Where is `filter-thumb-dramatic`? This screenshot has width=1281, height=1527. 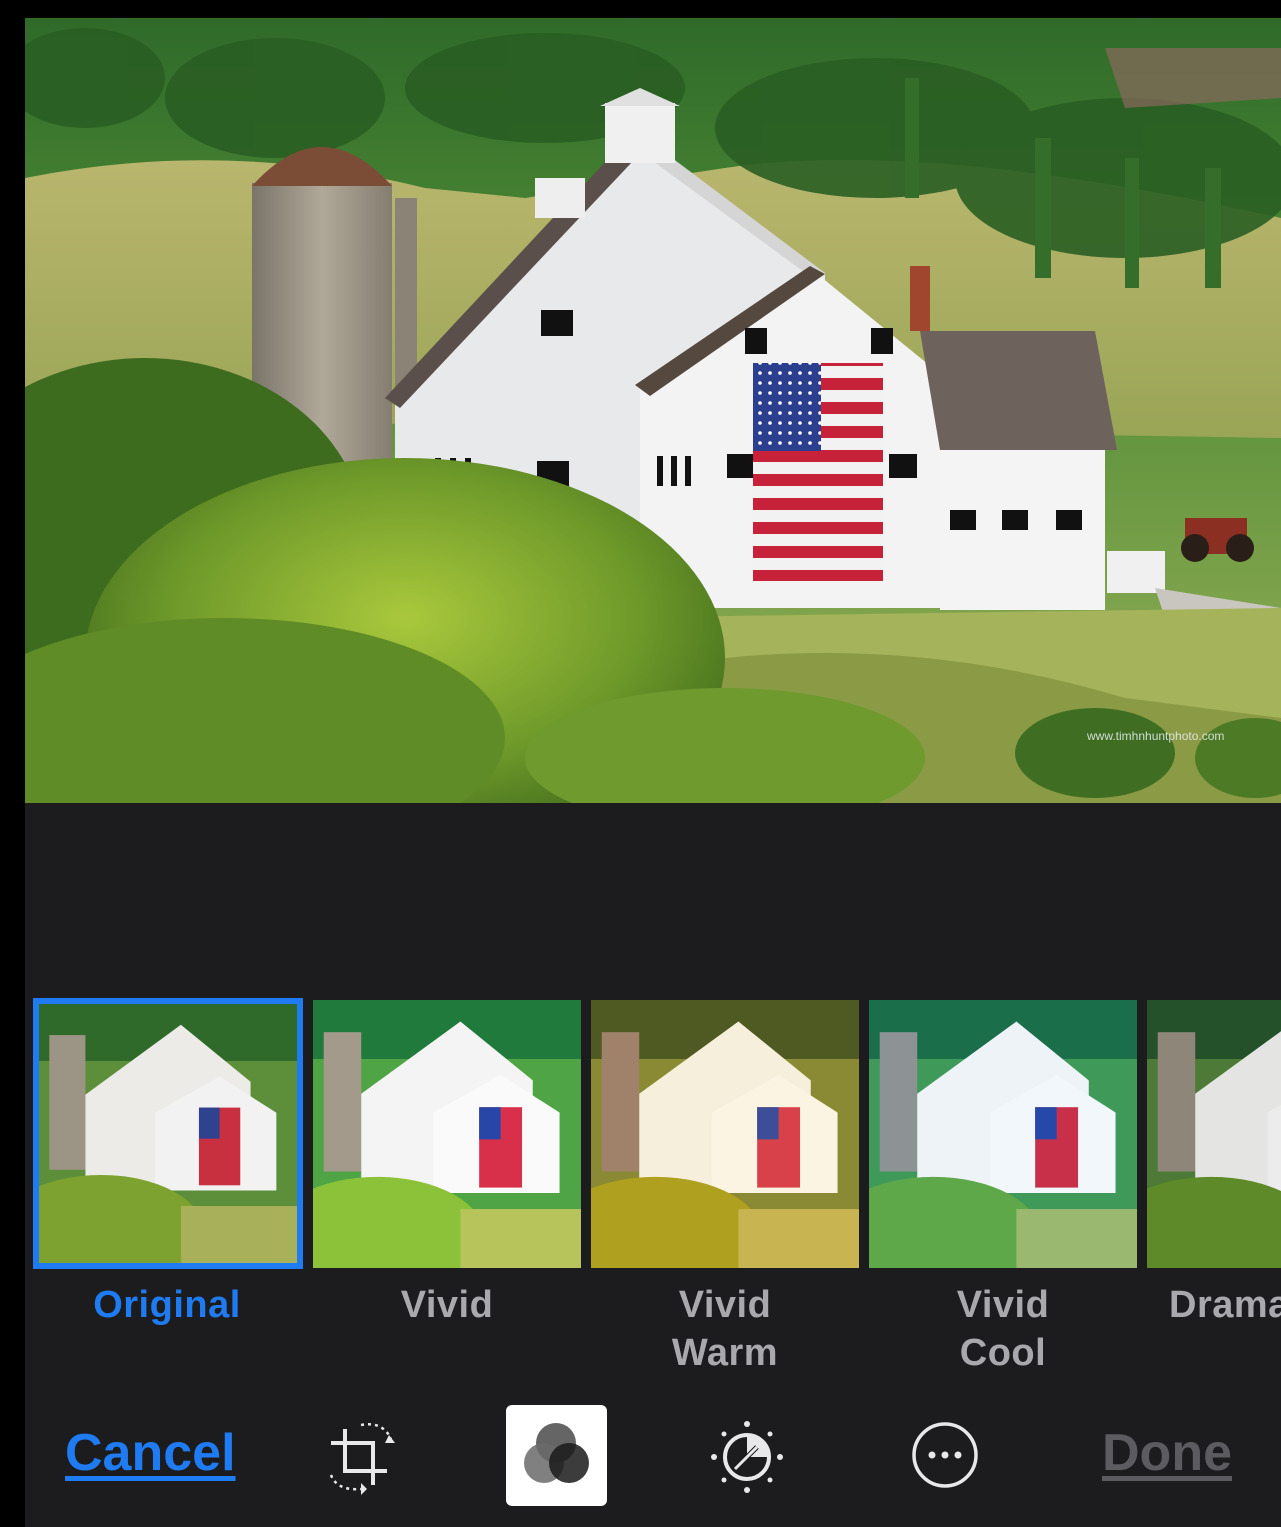 filter-thumb-dramatic is located at coordinates (1214, 1134).